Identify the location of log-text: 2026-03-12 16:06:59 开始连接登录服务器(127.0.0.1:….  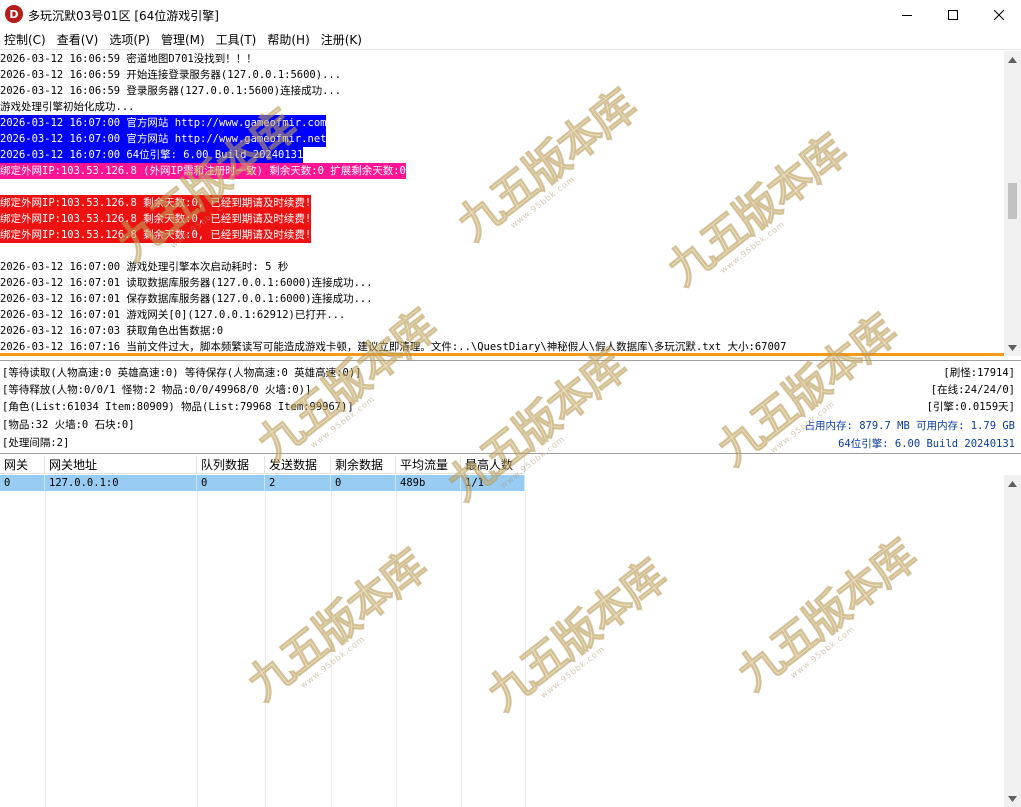
(171, 75).